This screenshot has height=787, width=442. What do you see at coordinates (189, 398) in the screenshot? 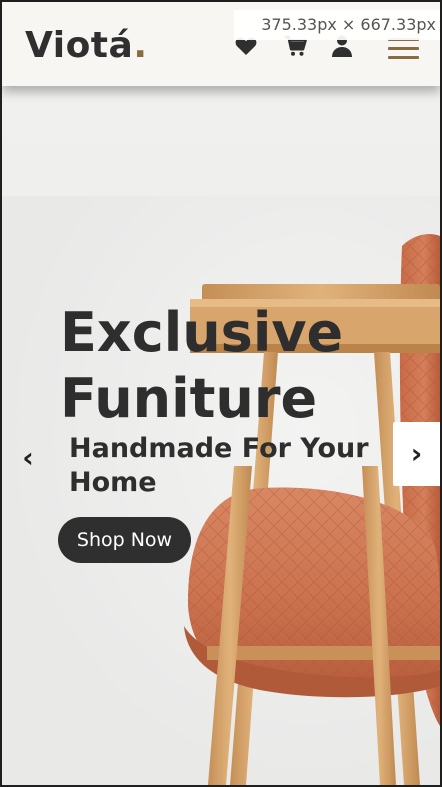
I see `hero-title-line2: Funiture` at bounding box center [189, 398].